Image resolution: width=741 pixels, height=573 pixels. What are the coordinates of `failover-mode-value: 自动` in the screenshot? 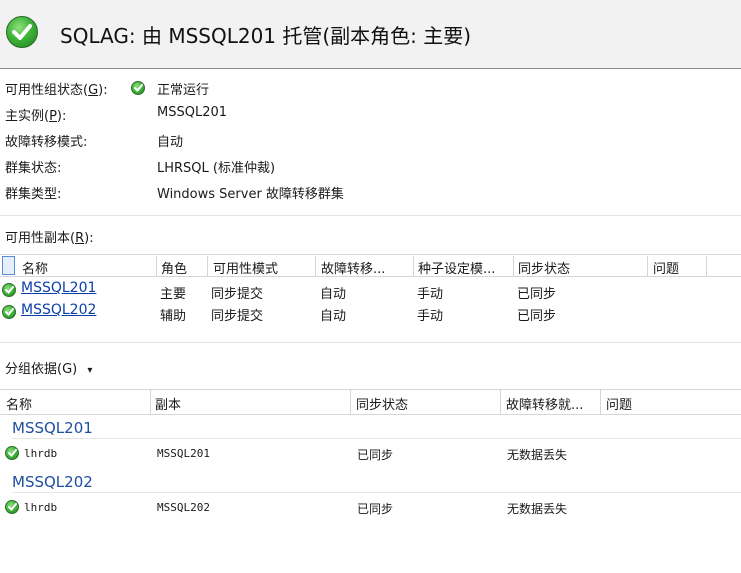 It's located at (170, 142).